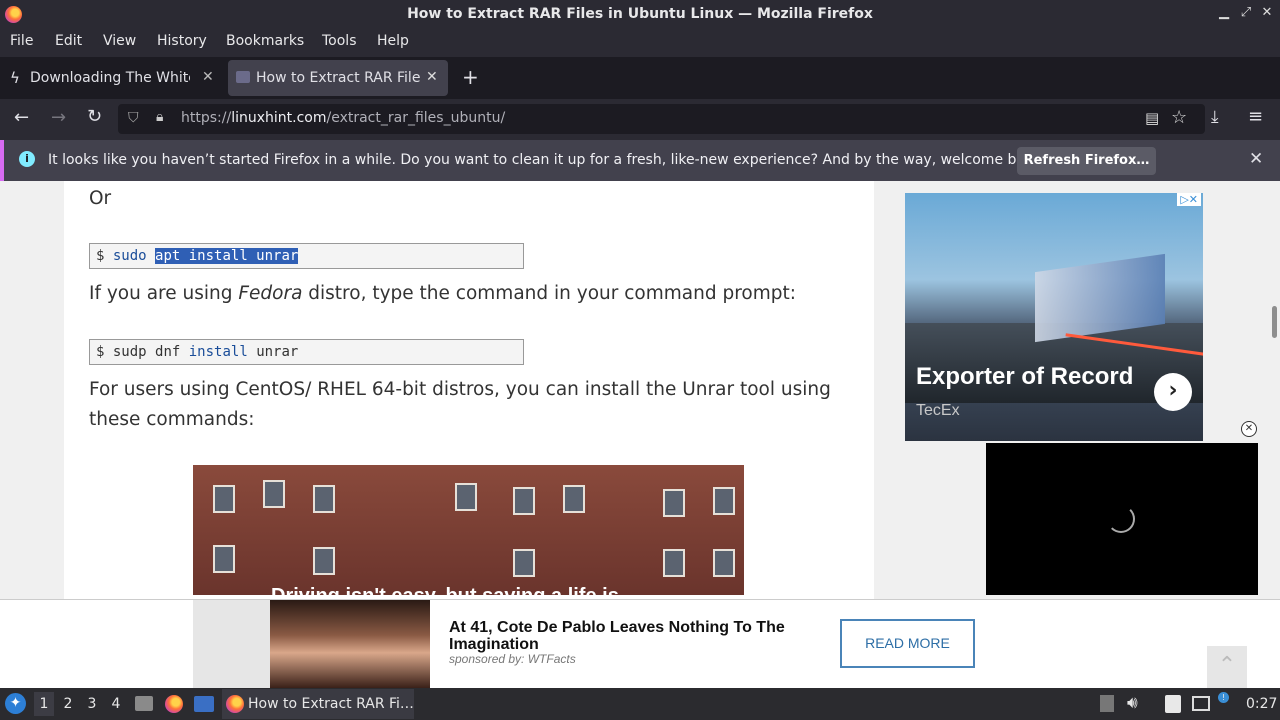 The image size is (1280, 720). What do you see at coordinates (218, 352) in the screenshot?
I see `code-token: install` at bounding box center [218, 352].